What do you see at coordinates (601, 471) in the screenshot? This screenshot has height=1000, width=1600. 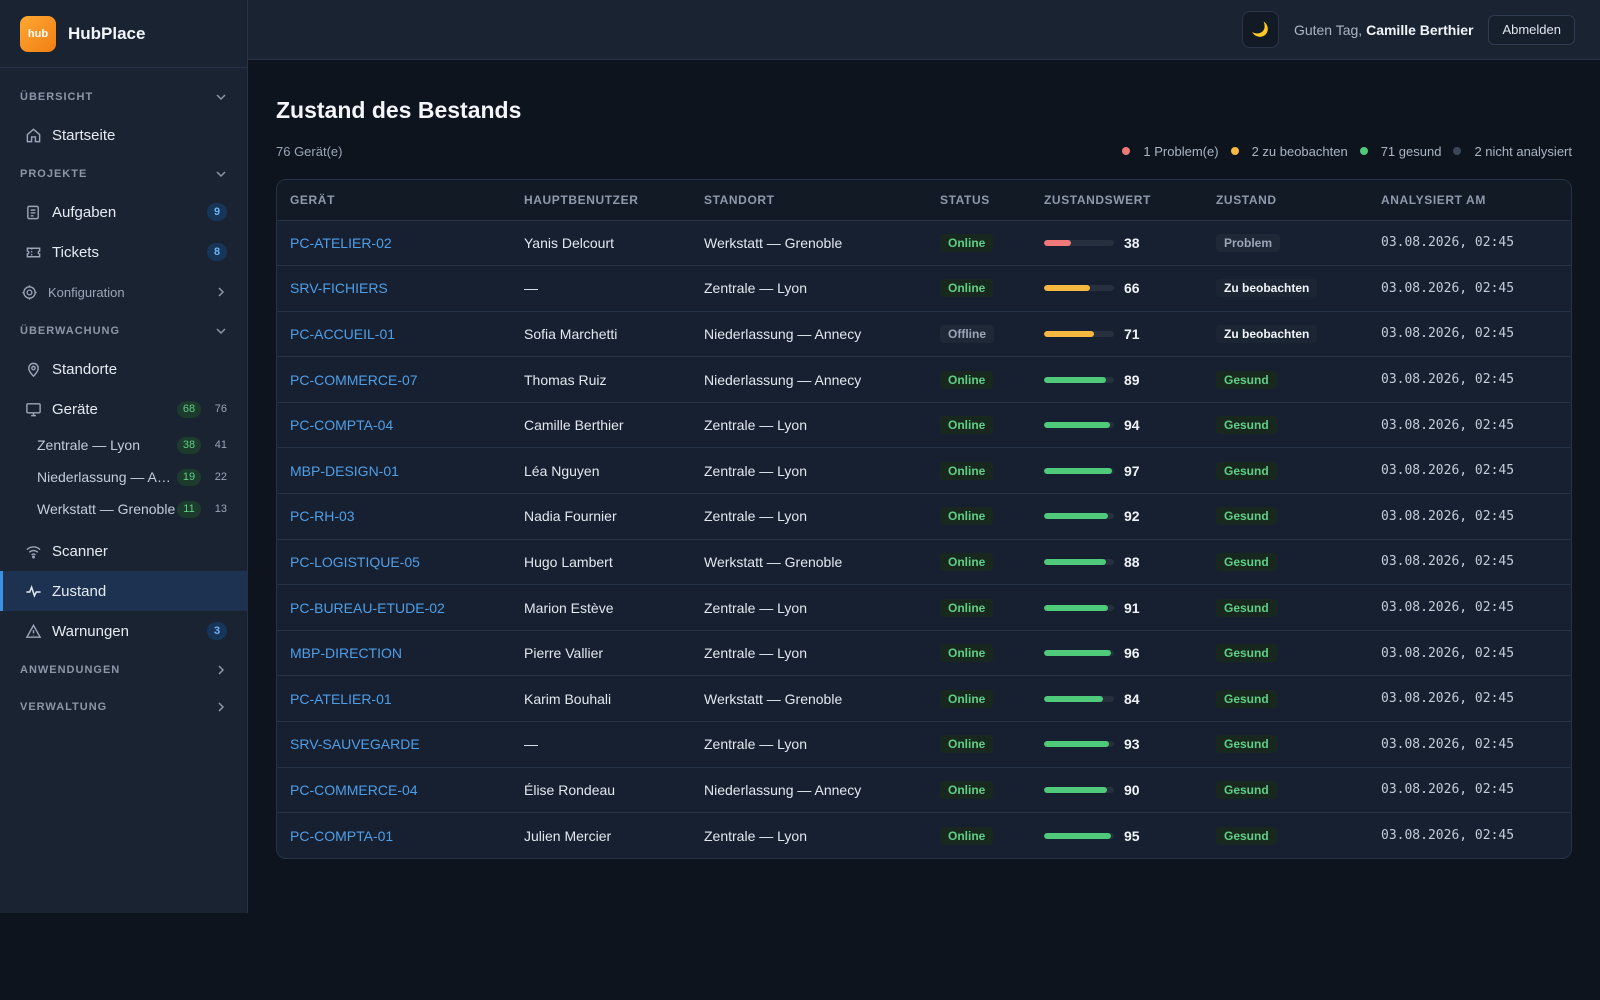 I see `user-cell: Léa Nguyen` at bounding box center [601, 471].